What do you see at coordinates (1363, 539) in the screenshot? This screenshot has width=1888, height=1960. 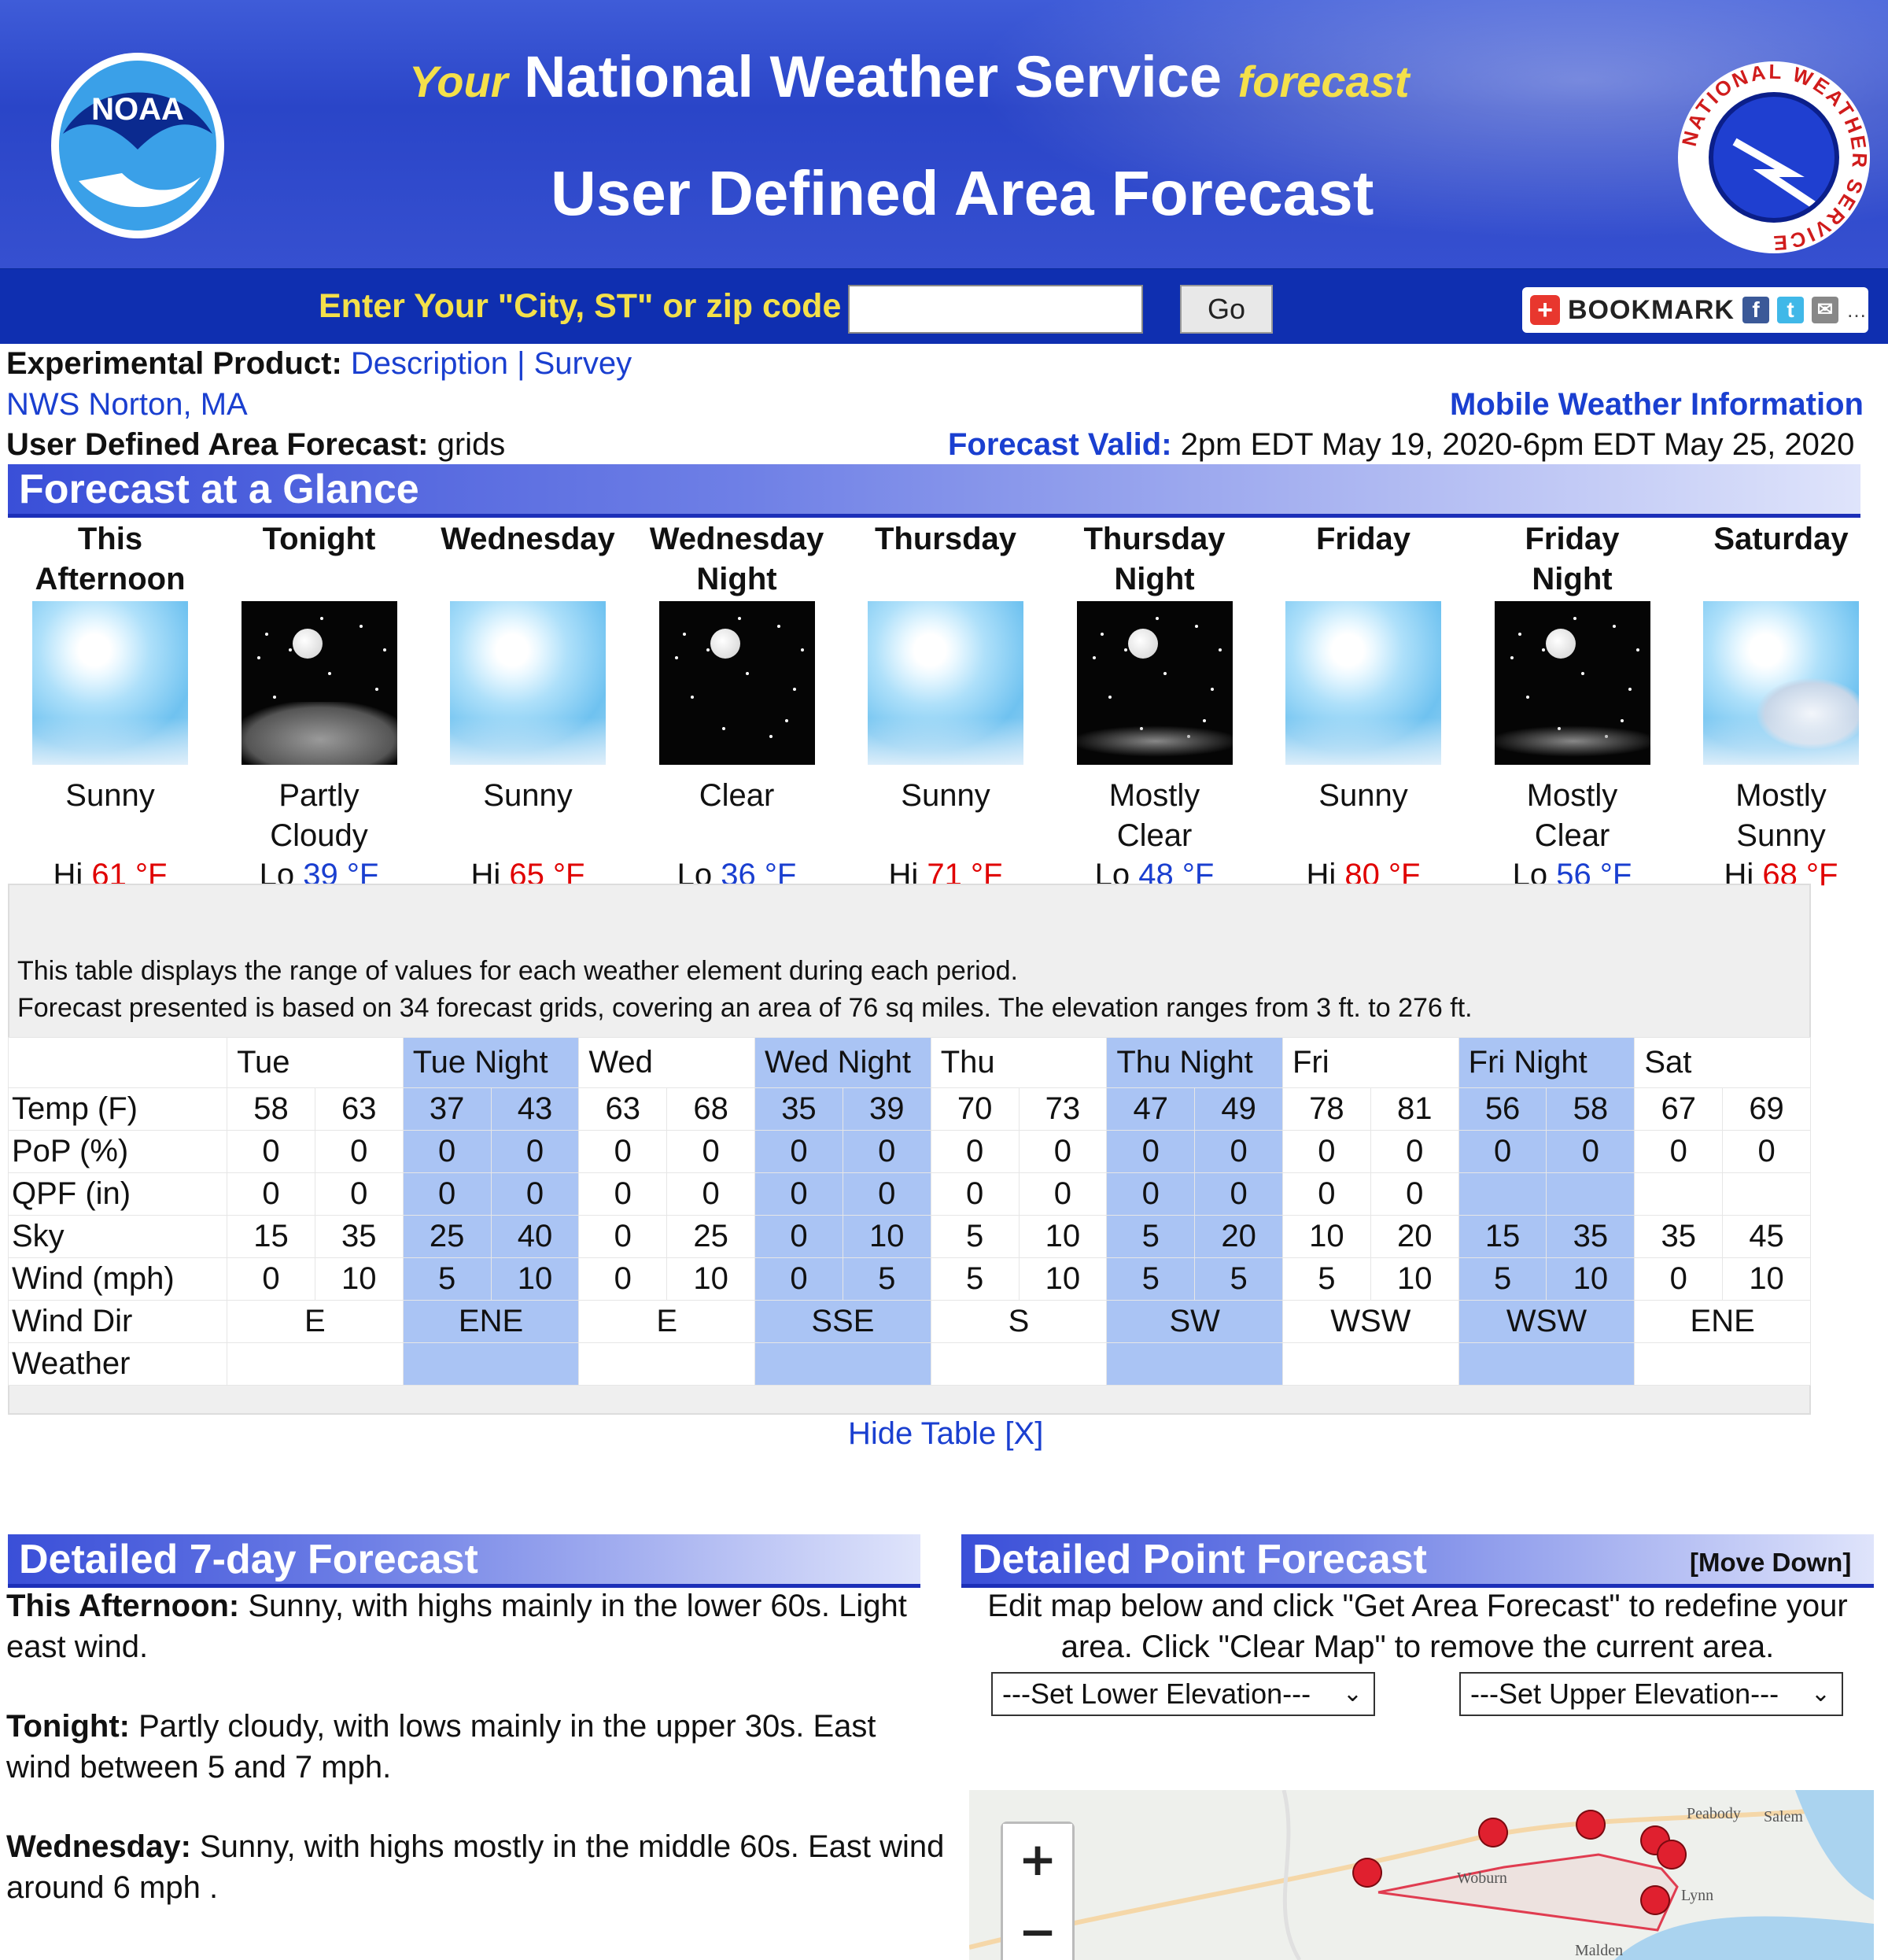 I see `period-name-line: Friday` at bounding box center [1363, 539].